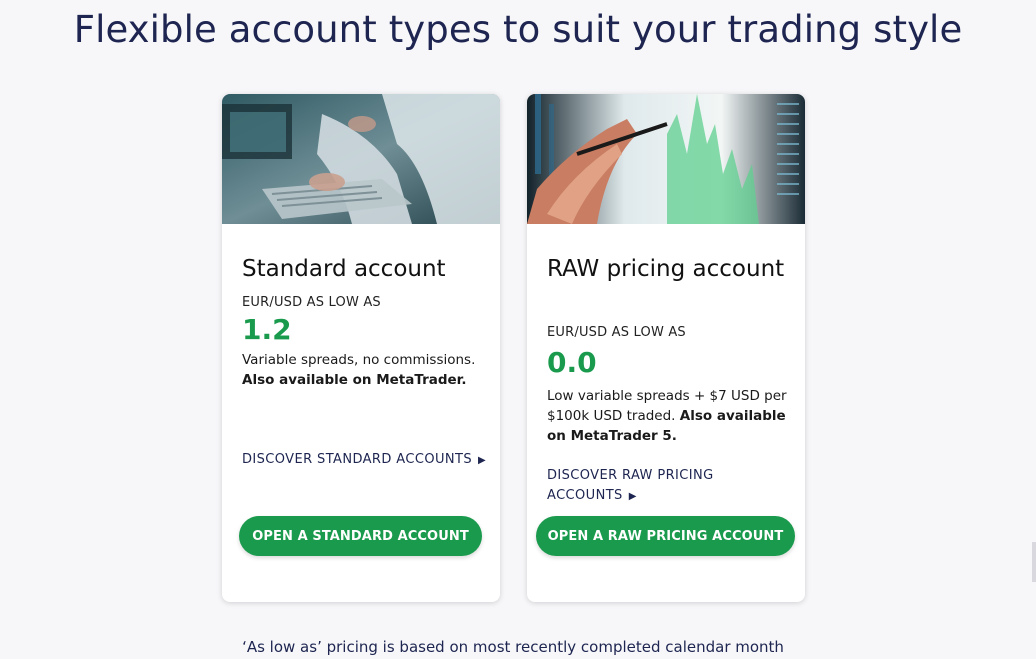 This screenshot has width=1036, height=659. Describe the element at coordinates (354, 380) in the screenshot. I see `description-bold: Also available on MetaTrader.` at that location.